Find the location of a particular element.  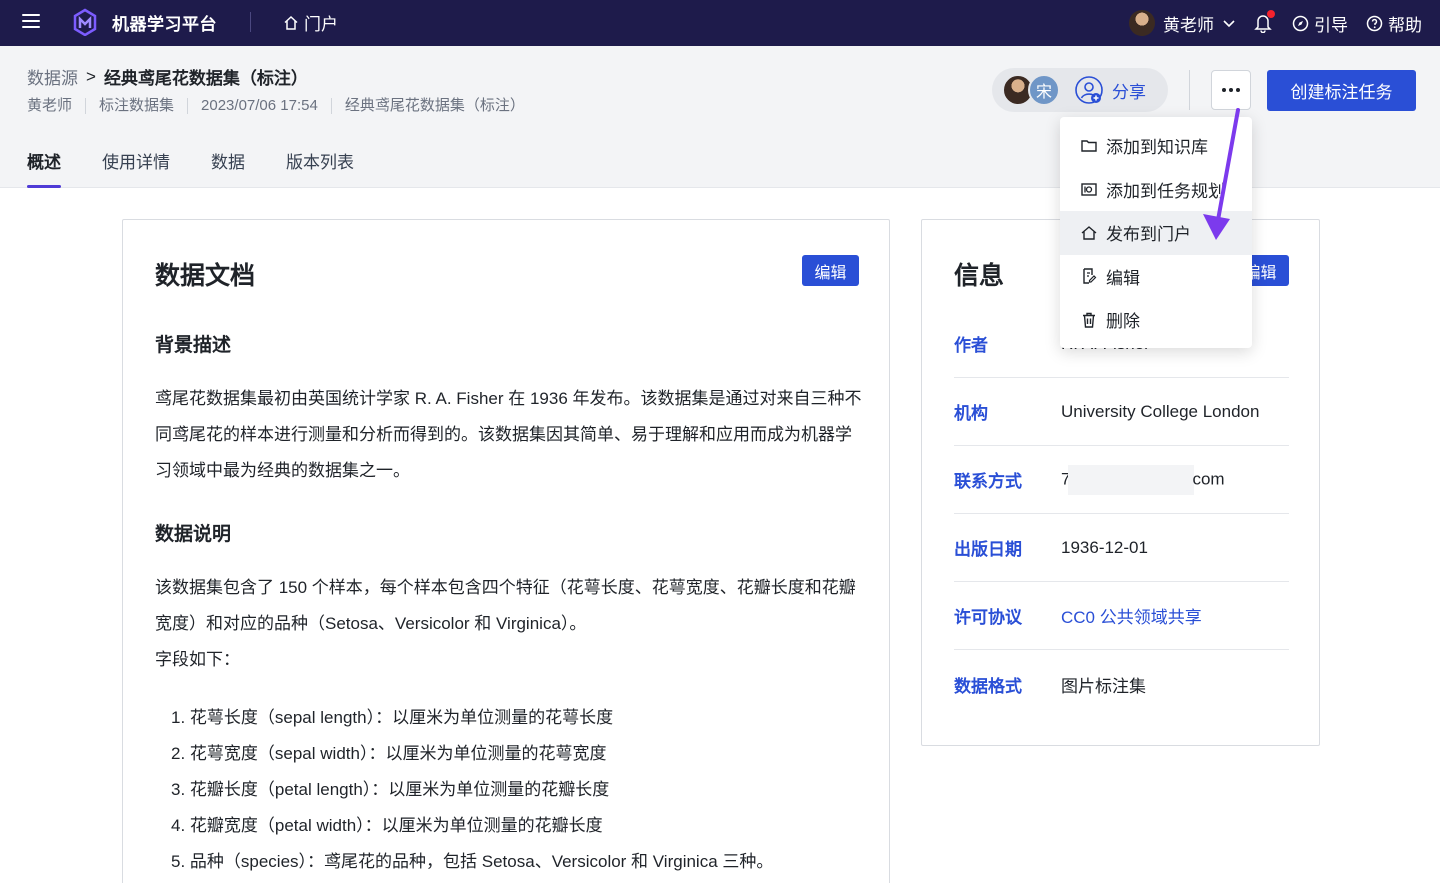

guide-link: 引导 is located at coordinates (1320, 23).